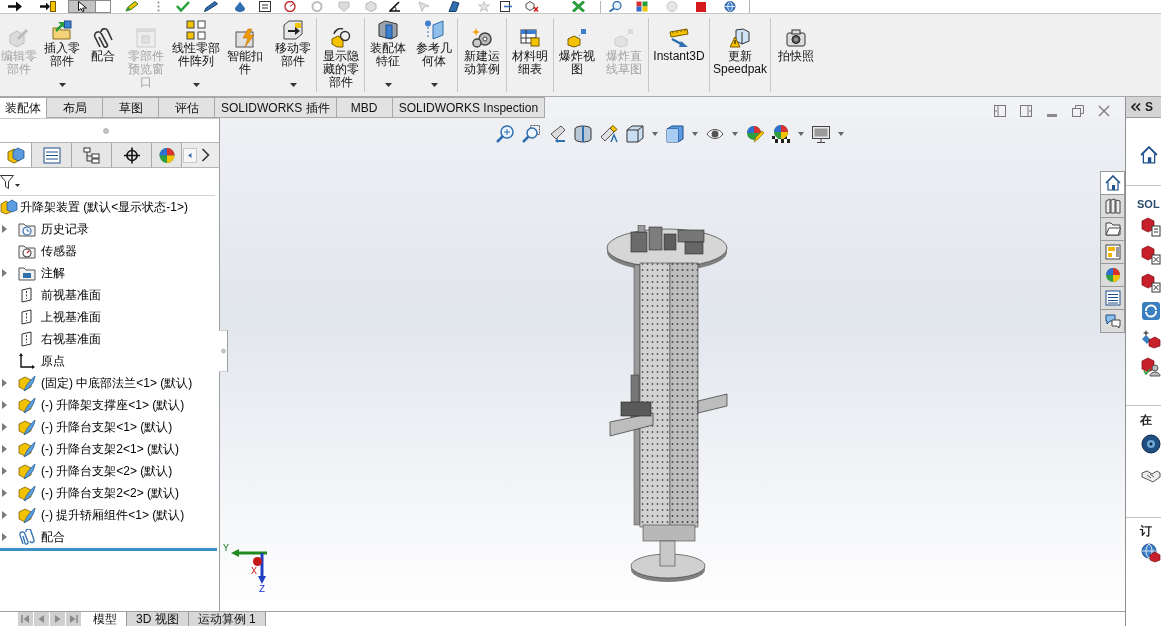 The image size is (1161, 626). Describe the element at coordinates (227, 619) in the screenshot. I see `view-tab: 运动算例 1` at that location.